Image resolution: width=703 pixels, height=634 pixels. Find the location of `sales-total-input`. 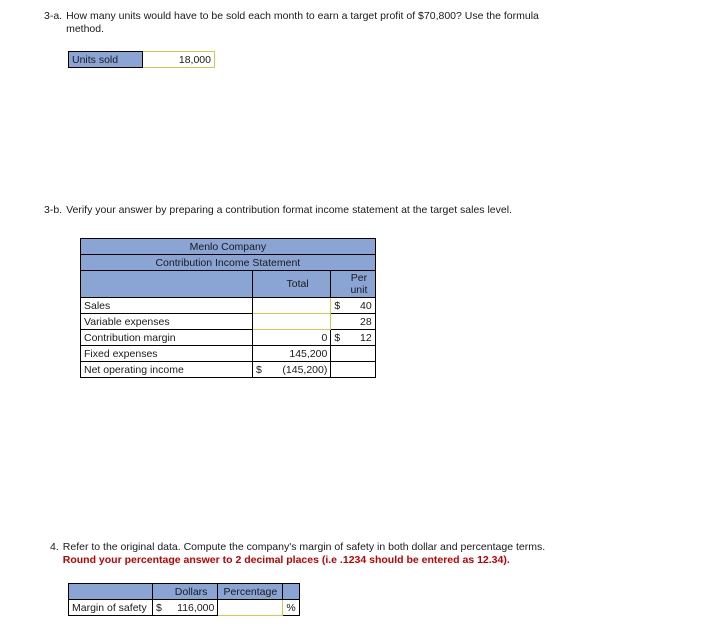

sales-total-input is located at coordinates (298, 305).